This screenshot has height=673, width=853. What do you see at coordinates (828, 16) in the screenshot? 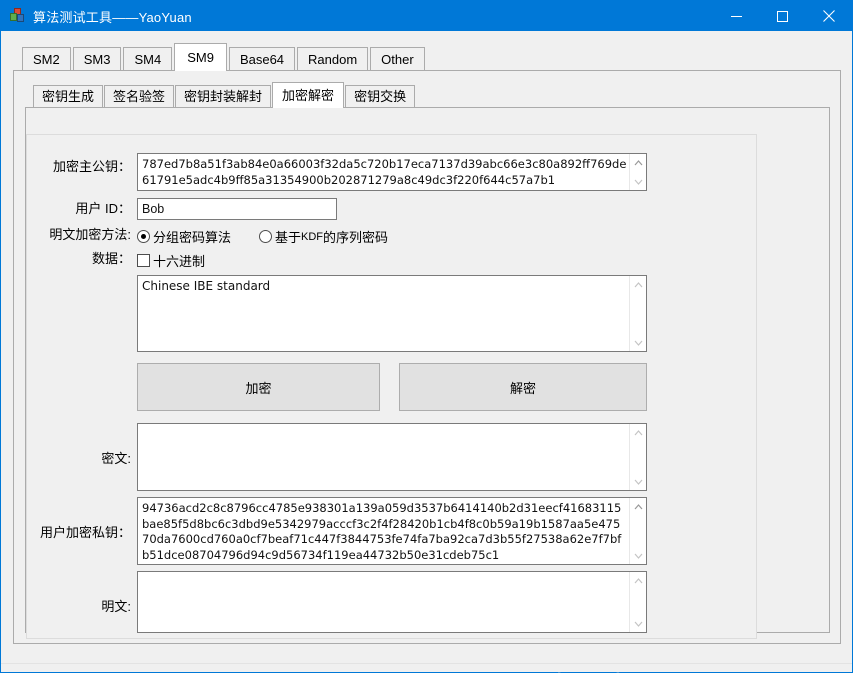
I see `close-button` at bounding box center [828, 16].